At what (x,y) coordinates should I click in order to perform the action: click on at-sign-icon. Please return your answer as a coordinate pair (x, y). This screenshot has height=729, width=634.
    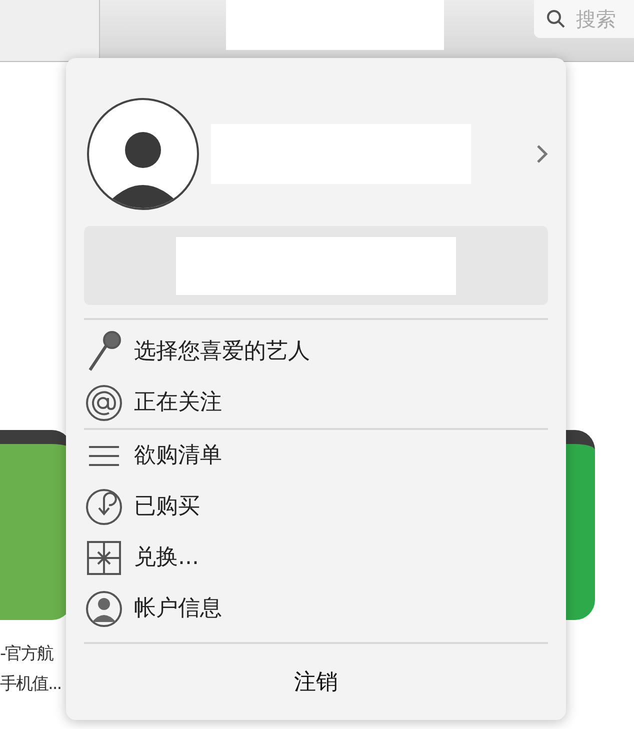
    Looking at the image, I should click on (104, 403).